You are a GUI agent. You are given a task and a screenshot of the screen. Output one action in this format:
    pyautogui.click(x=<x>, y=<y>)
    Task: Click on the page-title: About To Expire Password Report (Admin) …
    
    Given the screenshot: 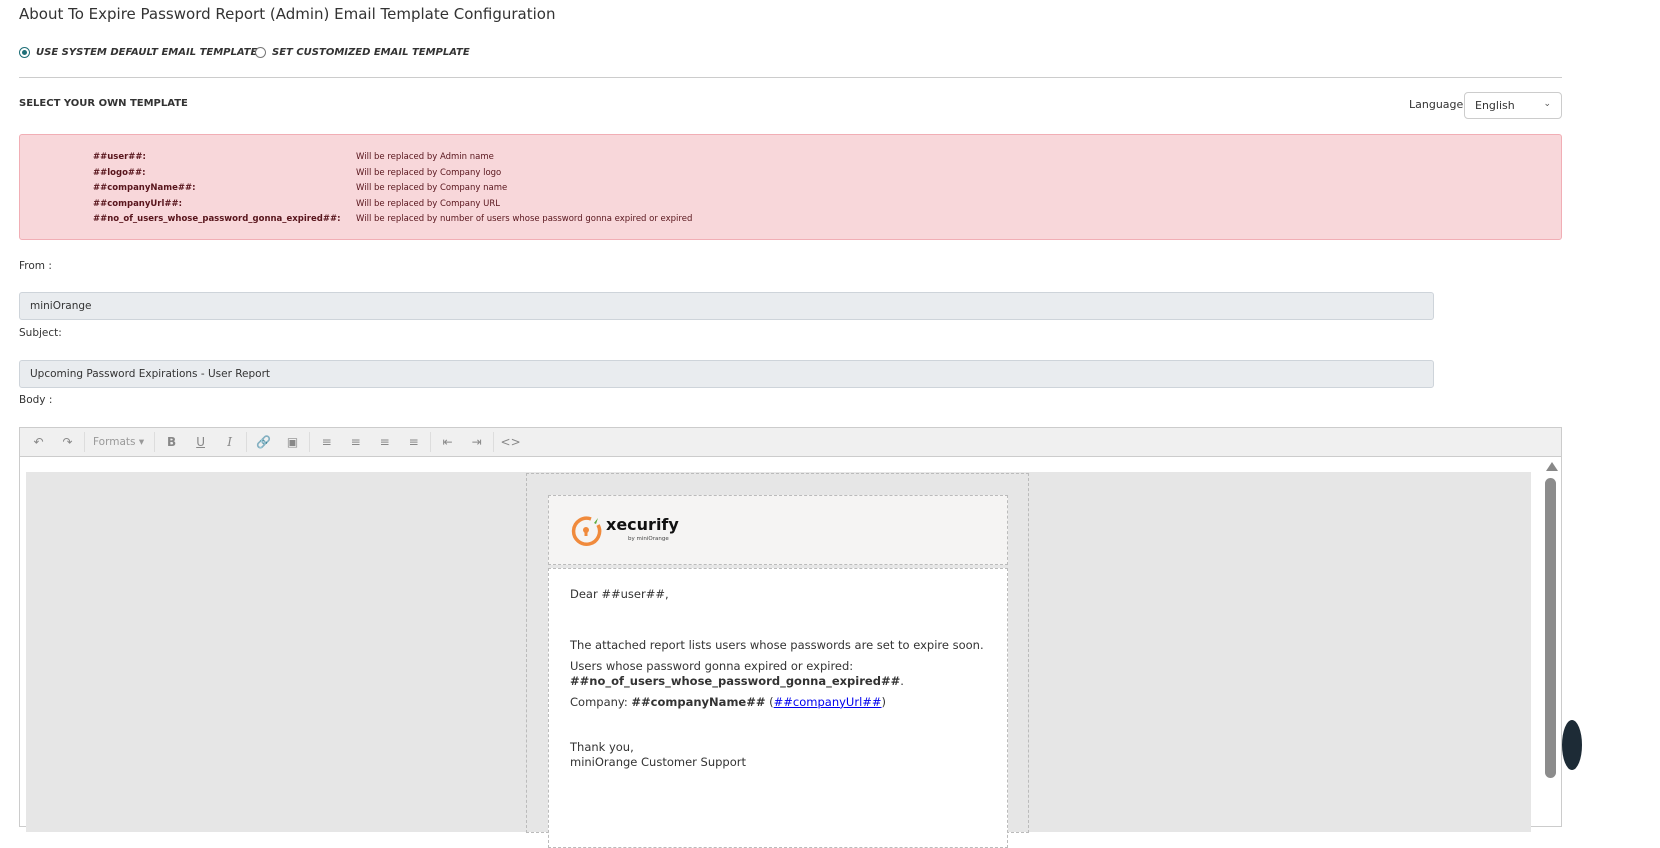 What is the action you would take?
    pyautogui.click(x=287, y=14)
    